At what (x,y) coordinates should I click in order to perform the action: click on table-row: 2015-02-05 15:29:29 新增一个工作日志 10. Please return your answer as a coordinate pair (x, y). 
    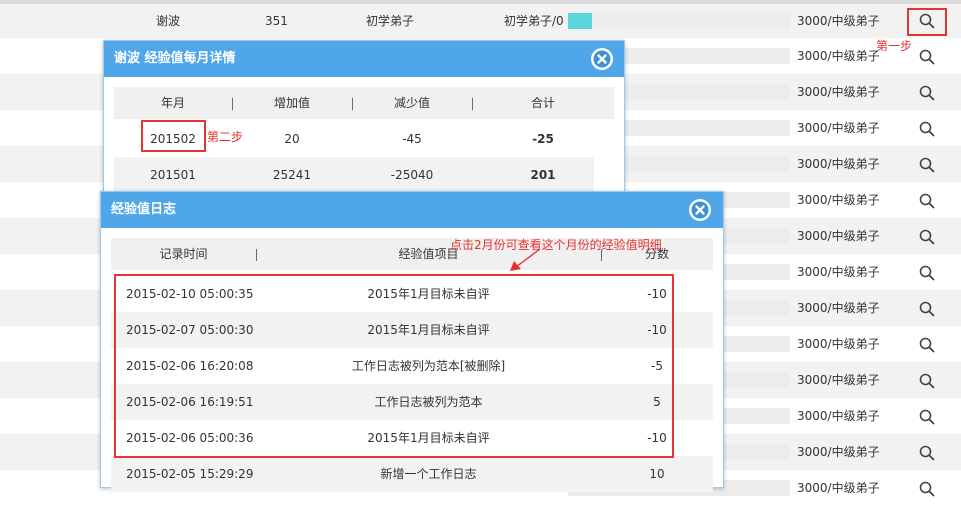
    Looking at the image, I should click on (412, 474).